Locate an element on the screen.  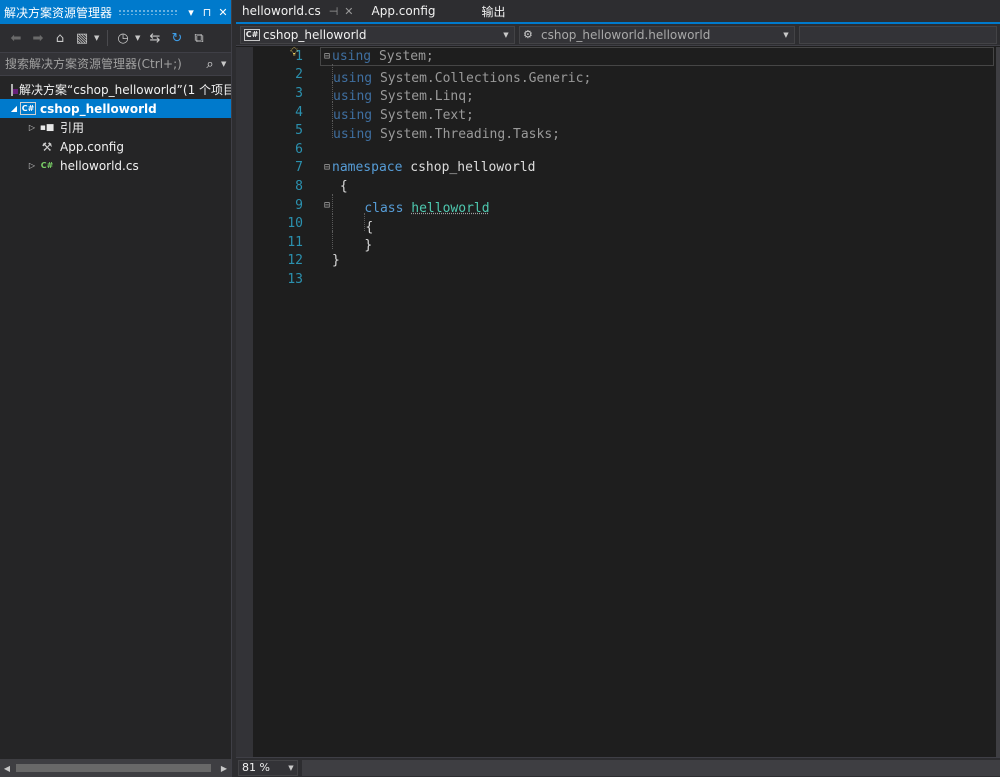
member-dropdown is located at coordinates (898, 34).